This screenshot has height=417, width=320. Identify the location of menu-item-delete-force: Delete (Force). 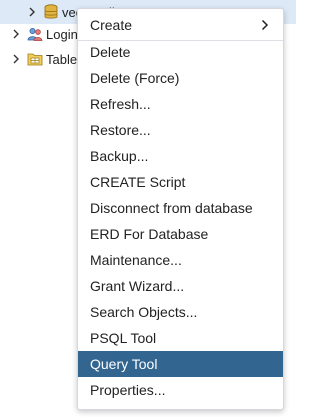
(180, 78).